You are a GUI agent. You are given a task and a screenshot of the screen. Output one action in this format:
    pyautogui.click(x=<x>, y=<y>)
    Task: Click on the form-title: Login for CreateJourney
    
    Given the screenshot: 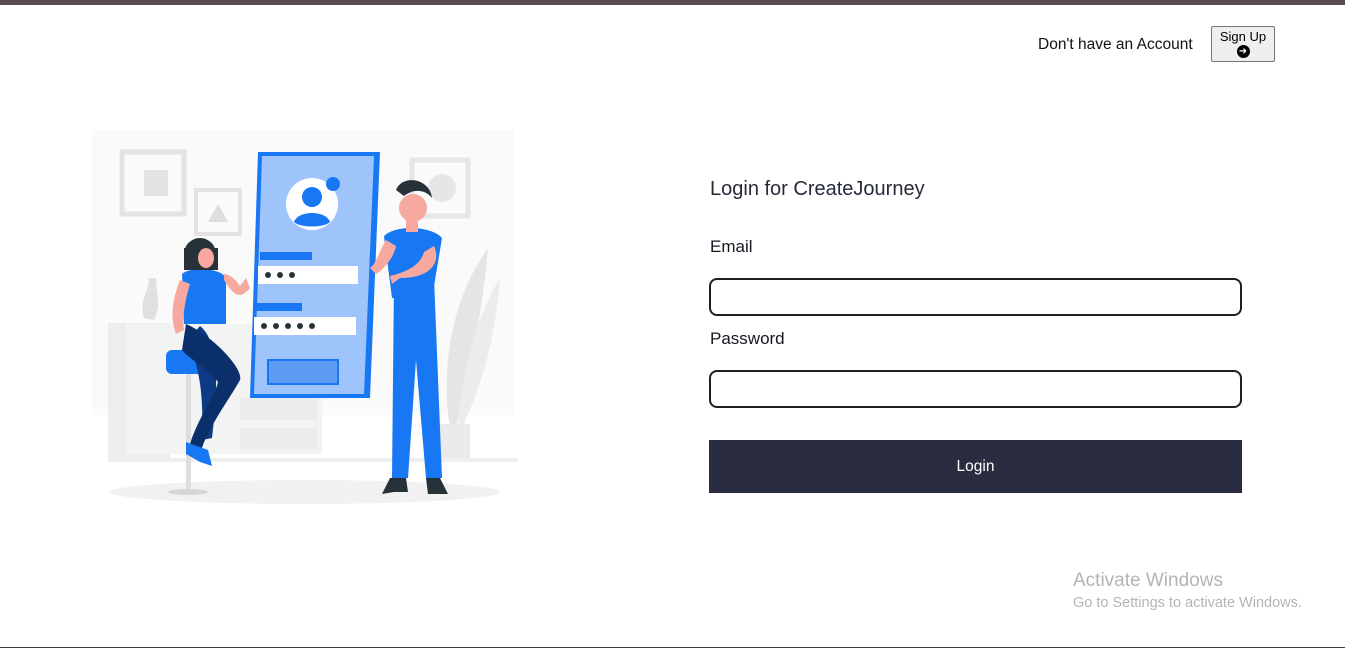 What is the action you would take?
    pyautogui.click(x=817, y=189)
    